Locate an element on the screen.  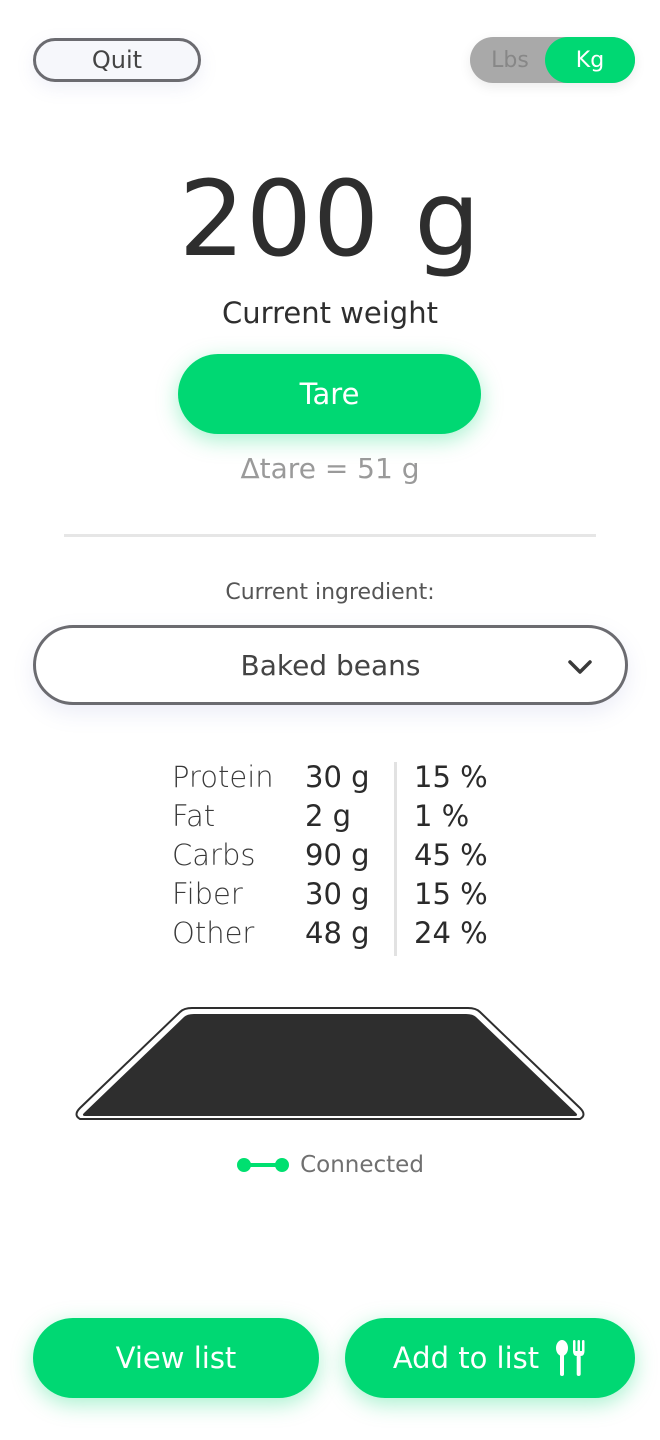
nutrient-amount: 90 g is located at coordinates (337, 855).